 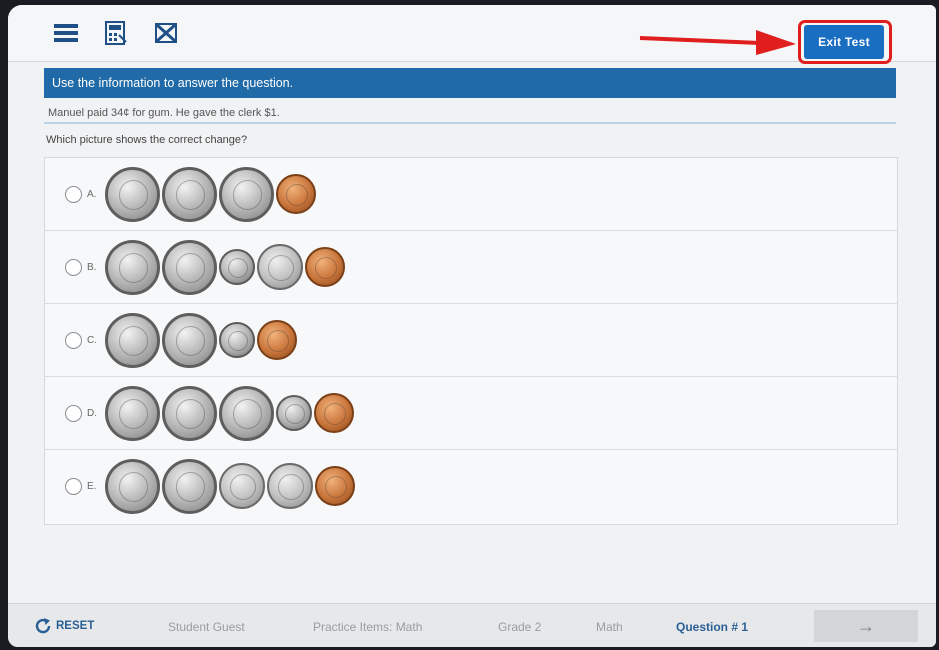 What do you see at coordinates (206, 627) in the screenshot?
I see `student-name: Student Guest` at bounding box center [206, 627].